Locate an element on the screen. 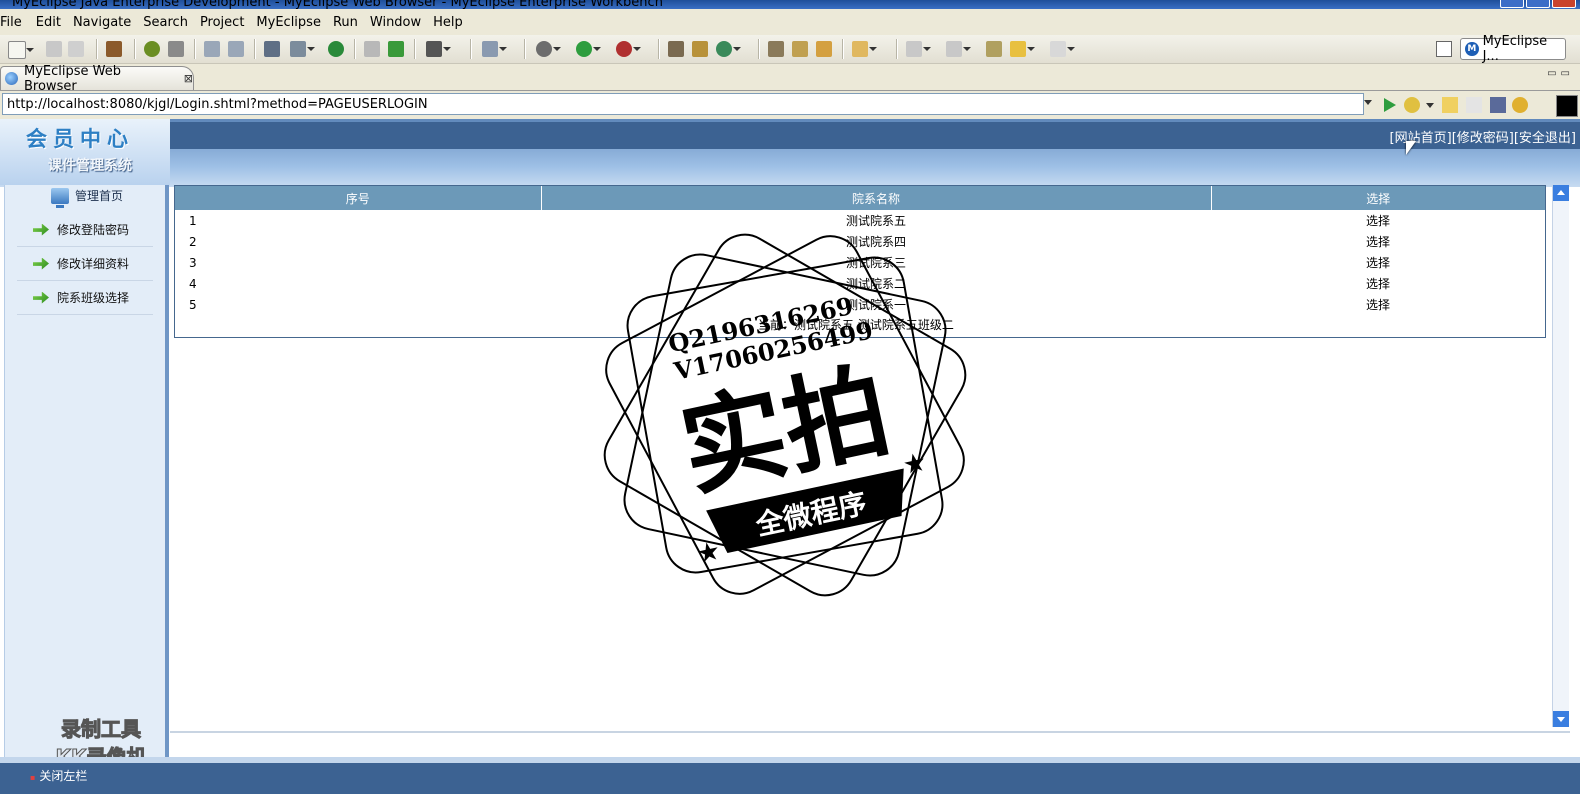 The height and width of the screenshot is (794, 1580). cell-name: 测试院系一 is located at coordinates (875, 305).